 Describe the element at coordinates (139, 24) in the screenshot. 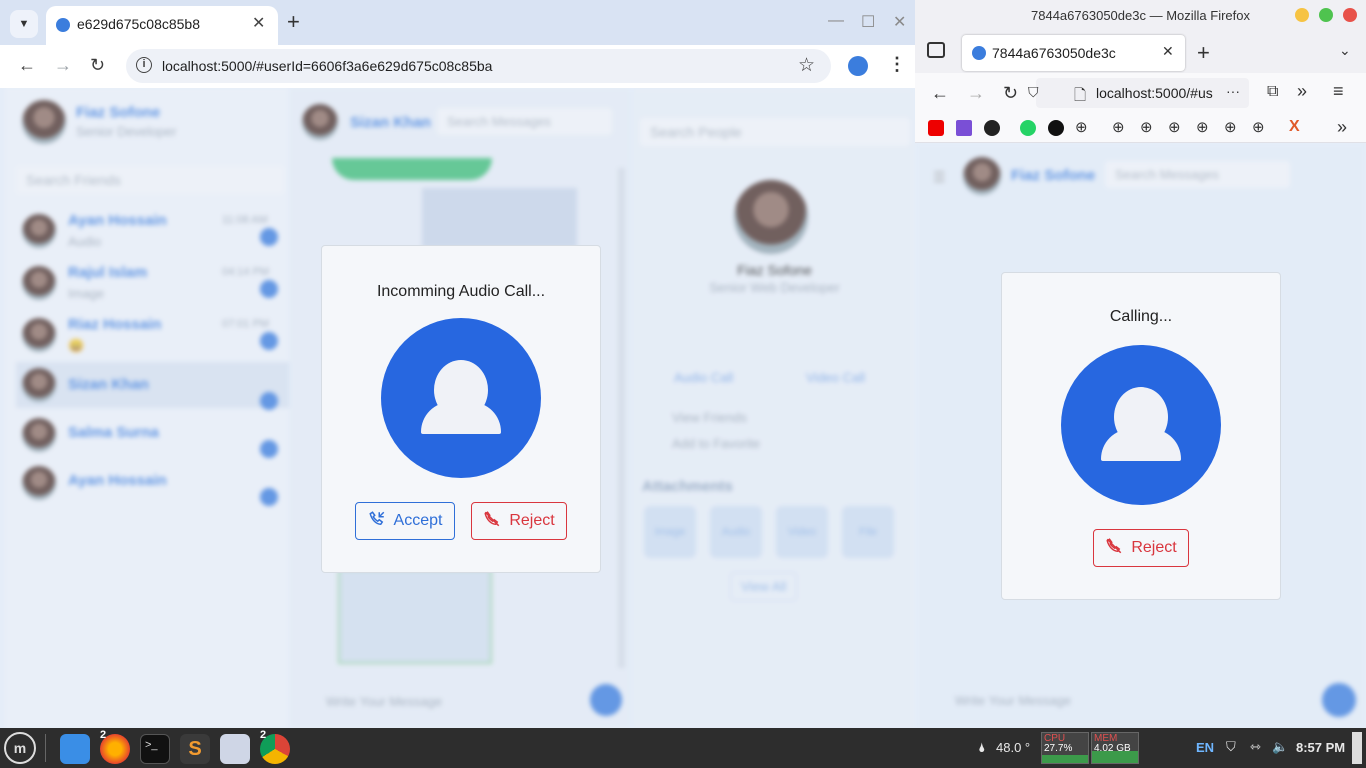

I see `chrome-tab-title: e629d675c08c85b8` at that location.